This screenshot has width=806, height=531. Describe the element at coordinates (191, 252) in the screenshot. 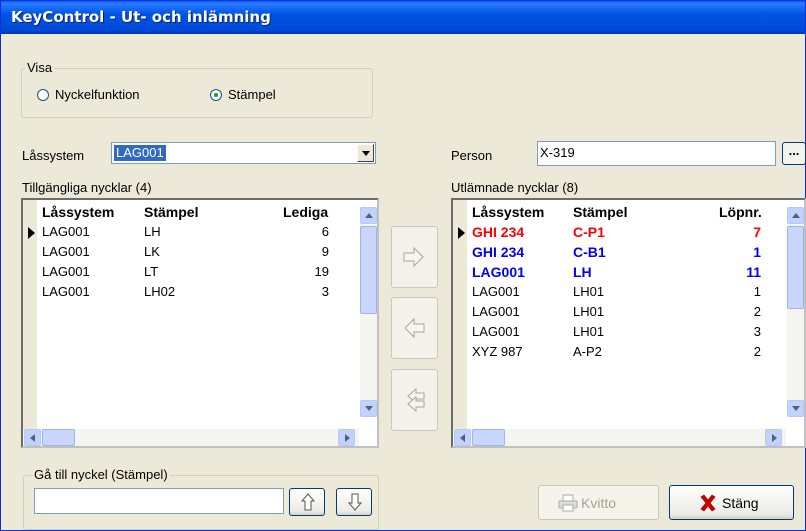

I see `table-row: LAG001 LK 9` at that location.